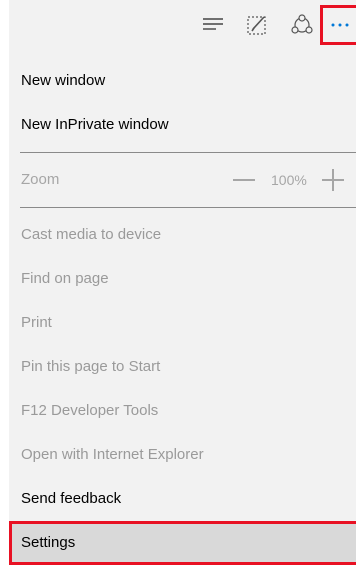 Image resolution: width=356 pixels, height=565 pixels. I want to click on menu-item-settings: Settings, so click(182, 543).